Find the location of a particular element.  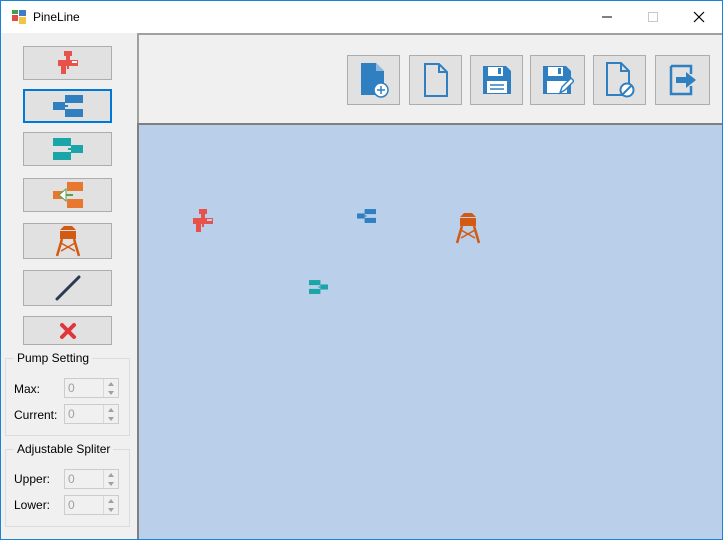

exit-icon is located at coordinates (682, 80).